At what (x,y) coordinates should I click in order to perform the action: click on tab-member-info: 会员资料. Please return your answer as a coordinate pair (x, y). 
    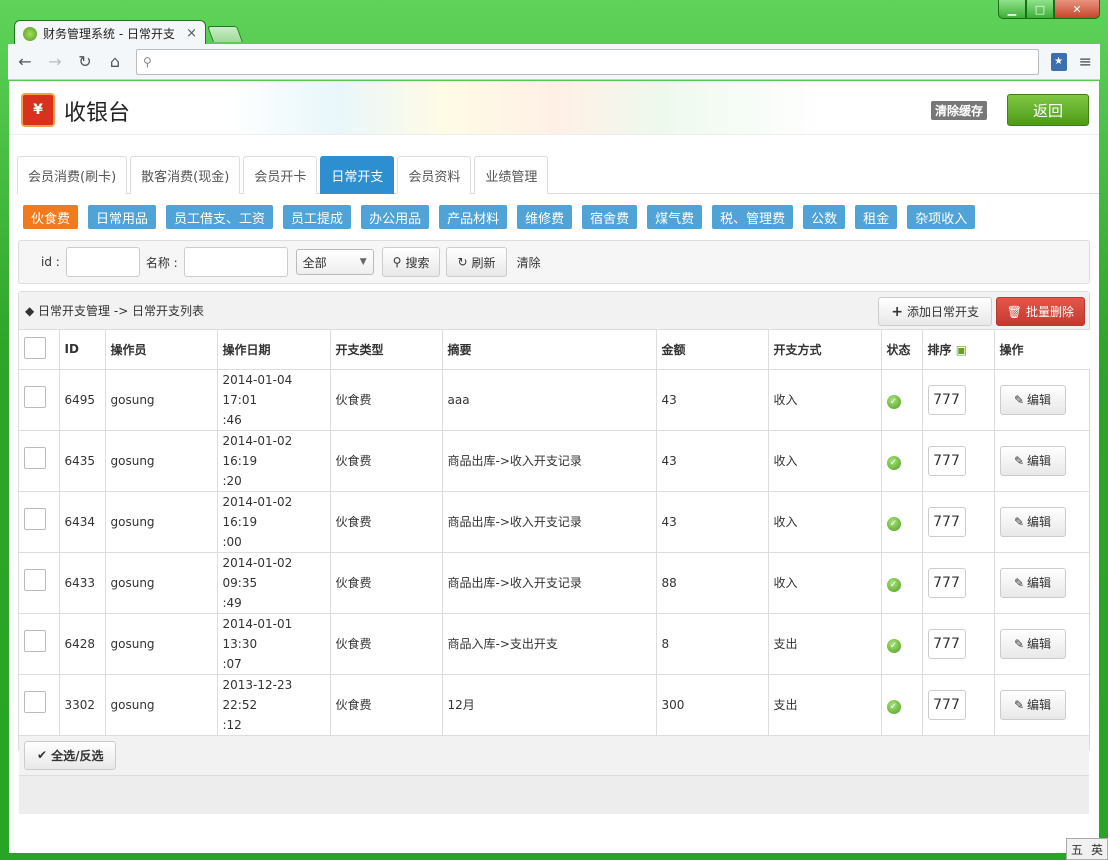
    Looking at the image, I should click on (434, 175).